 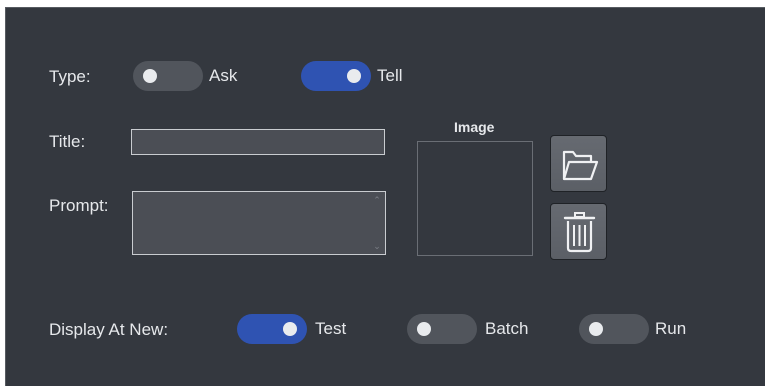 I want to click on image-label: Image, so click(x=474, y=127).